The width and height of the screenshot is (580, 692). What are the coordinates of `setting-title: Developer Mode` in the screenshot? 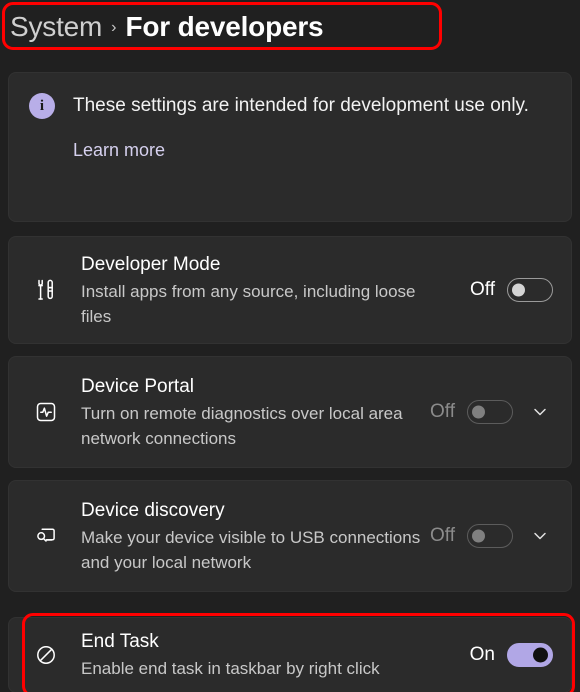 It's located at (151, 264).